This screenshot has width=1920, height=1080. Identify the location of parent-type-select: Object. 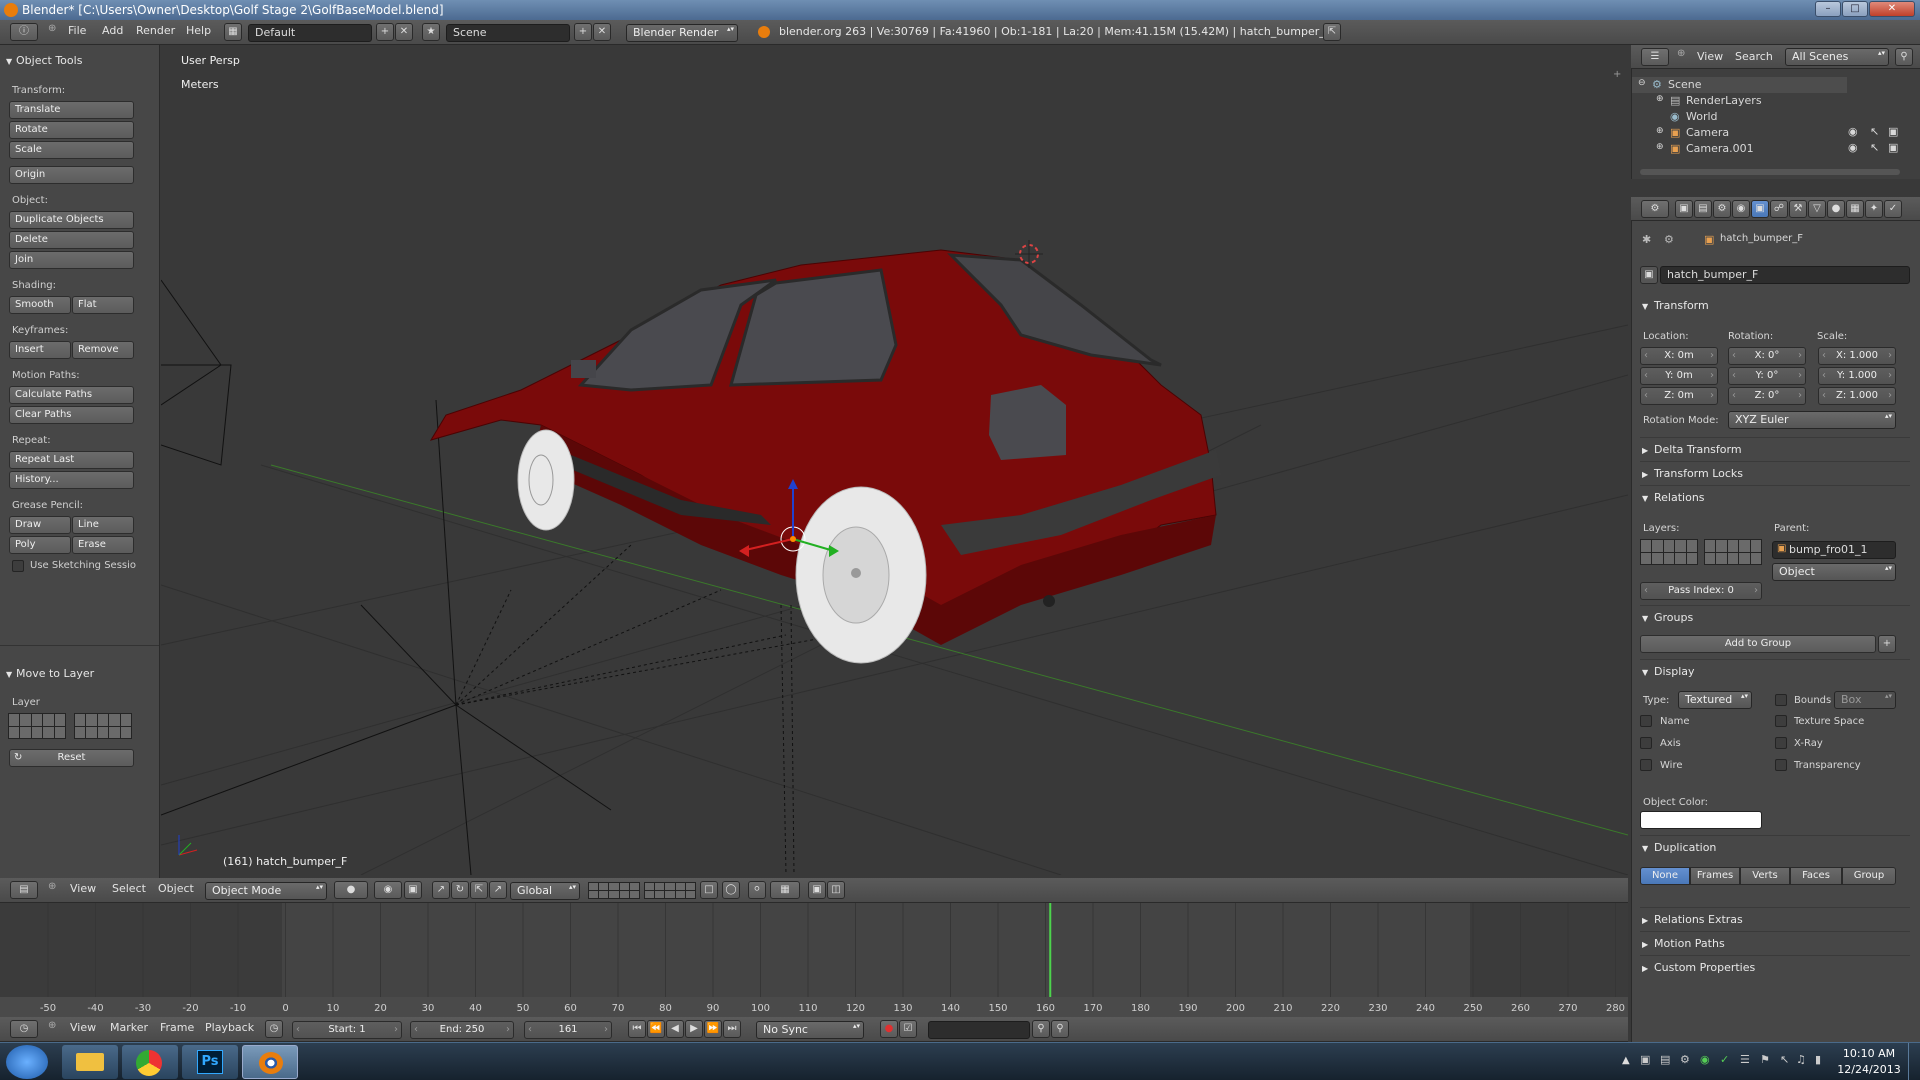
(1834, 572).